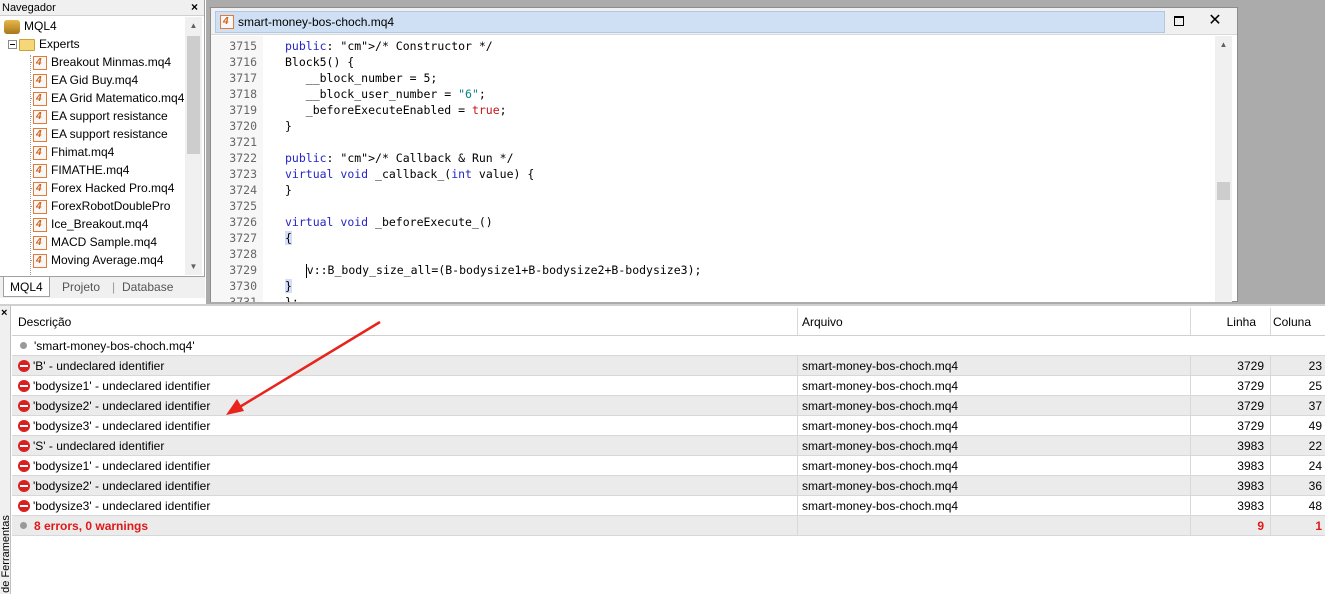 Image resolution: width=1325 pixels, height=594 pixels. Describe the element at coordinates (107, 260) in the screenshot. I see `tree-label: Moving Average.mq4` at that location.